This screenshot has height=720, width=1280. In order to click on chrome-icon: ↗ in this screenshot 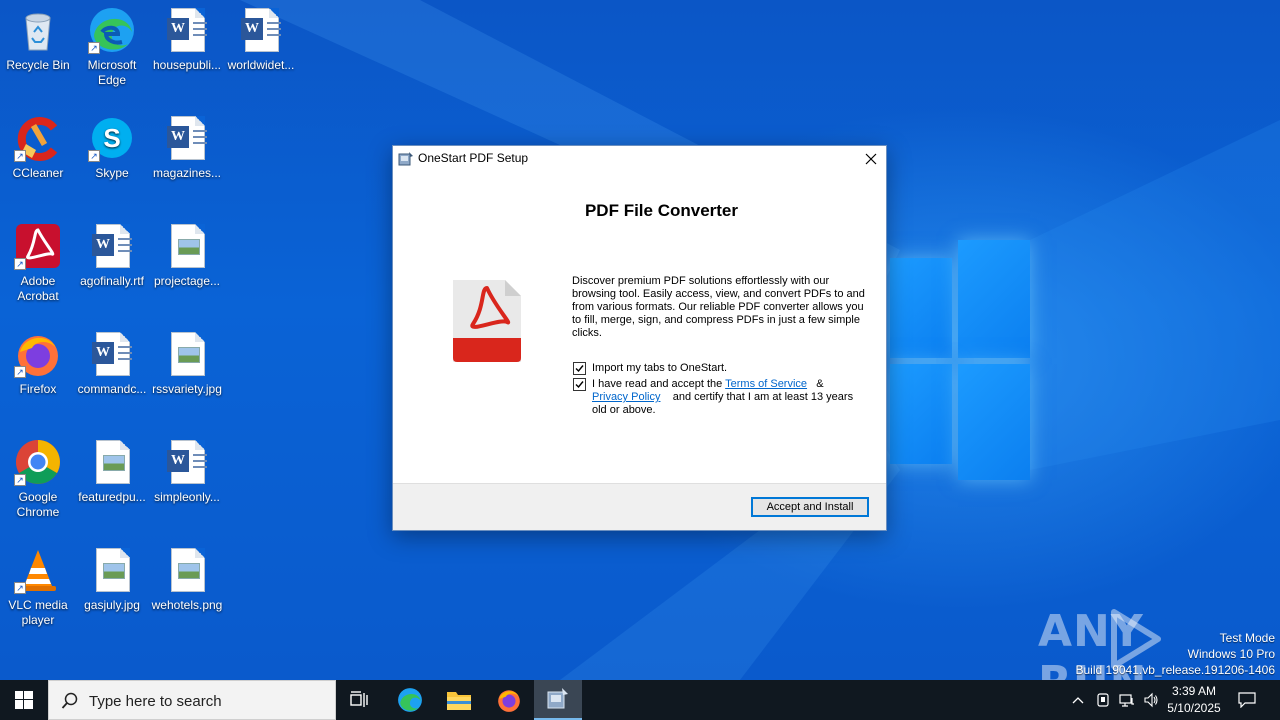, I will do `click(38, 462)`.